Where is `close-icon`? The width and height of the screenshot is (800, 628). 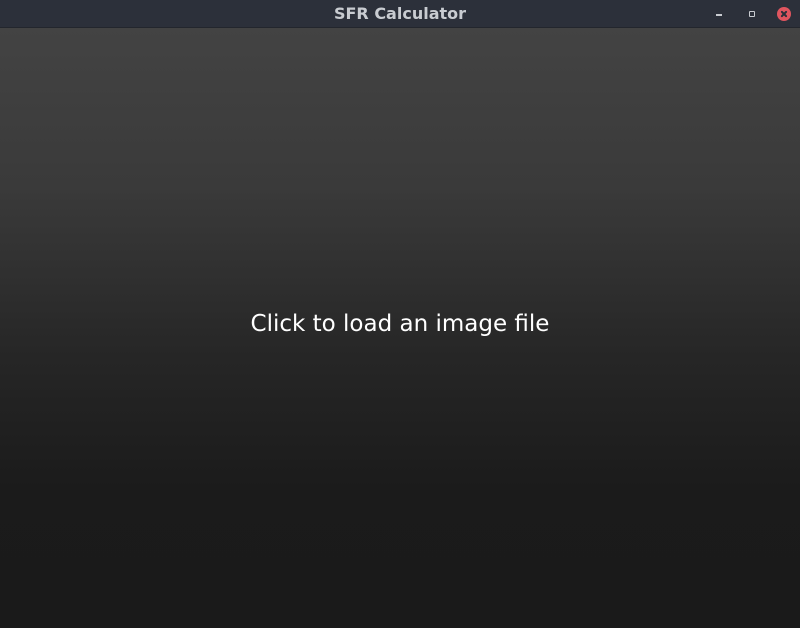
close-icon is located at coordinates (784, 14).